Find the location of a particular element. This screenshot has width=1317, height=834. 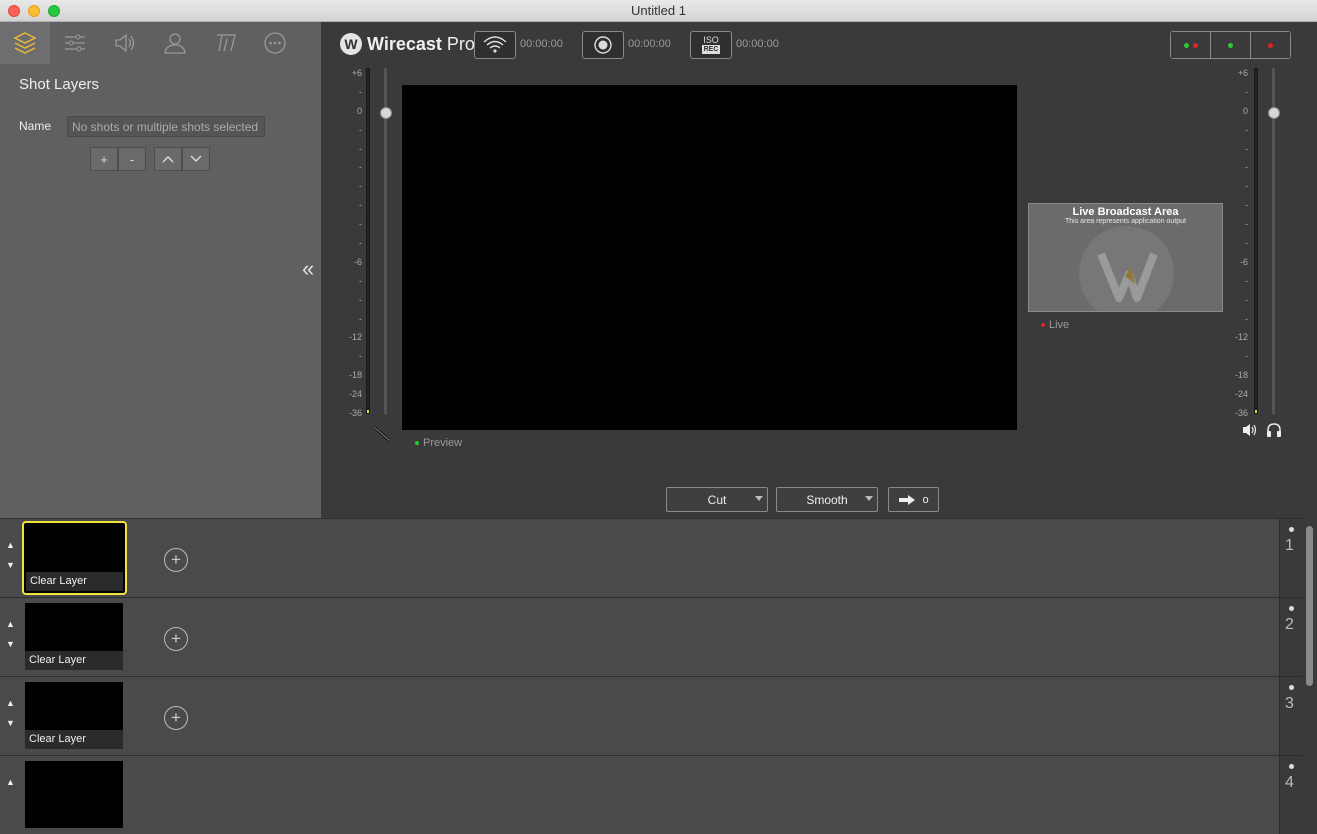

meter-tick-label: -12 is located at coordinates (1241, 337).